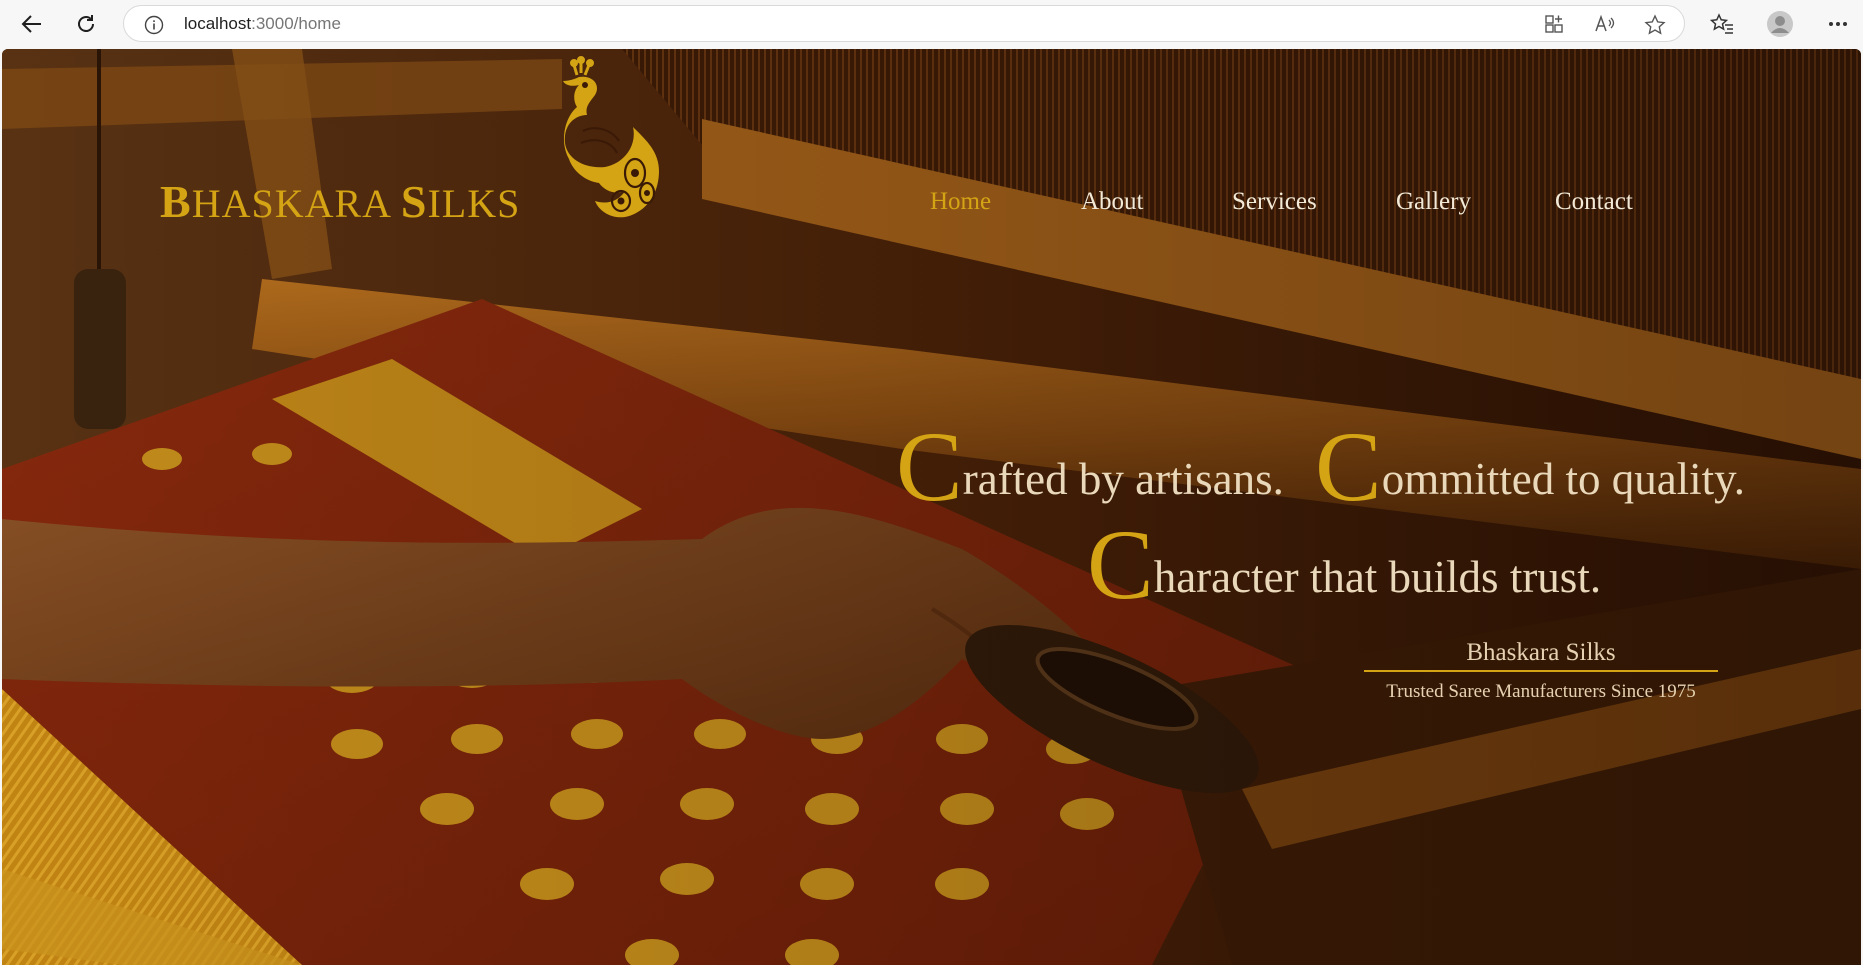 The height and width of the screenshot is (965, 1863). Describe the element at coordinates (154, 25) in the screenshot. I see `info-icon` at that location.